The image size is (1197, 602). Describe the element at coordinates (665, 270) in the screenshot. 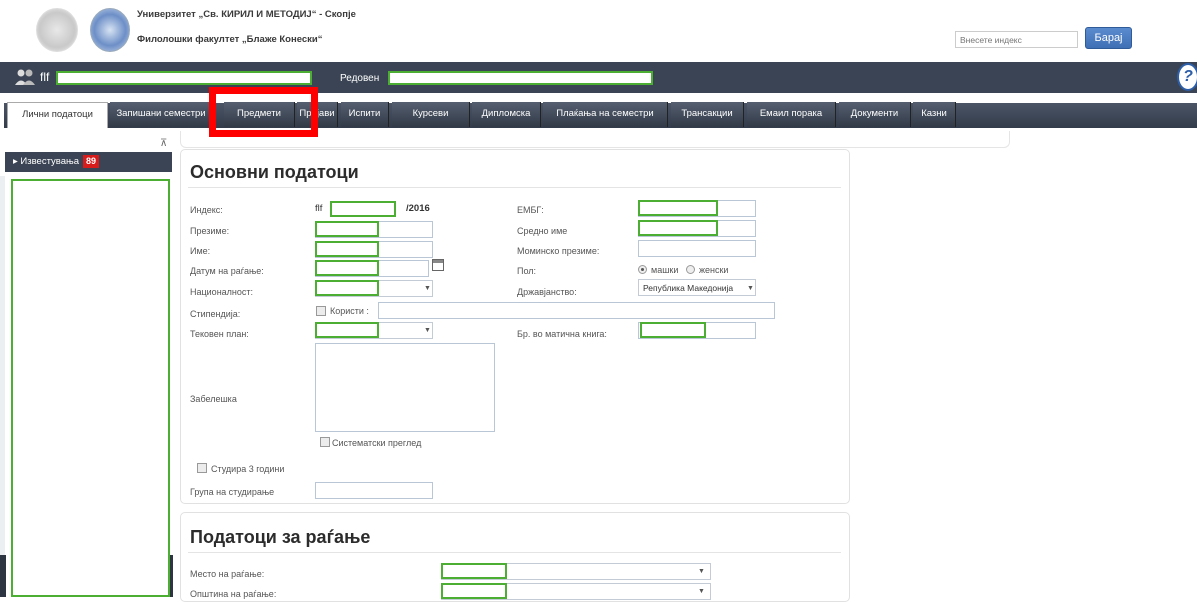

I see `gender-male-label: машки` at that location.